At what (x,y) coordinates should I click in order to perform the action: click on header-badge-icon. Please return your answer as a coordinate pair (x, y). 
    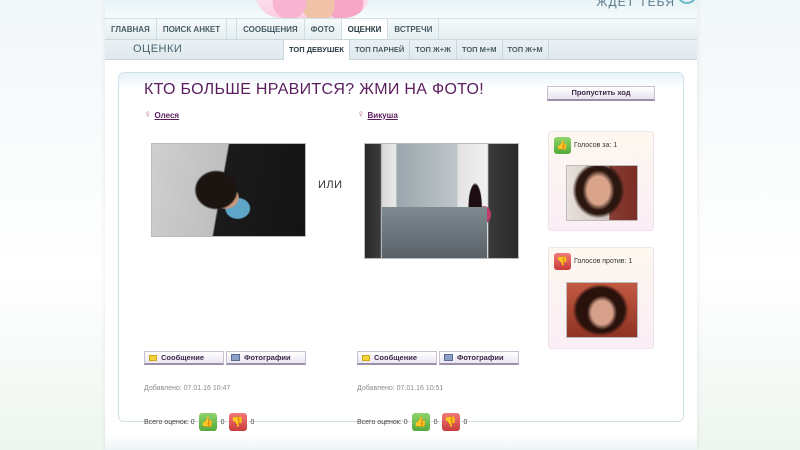
    Looking at the image, I should click on (687, 2).